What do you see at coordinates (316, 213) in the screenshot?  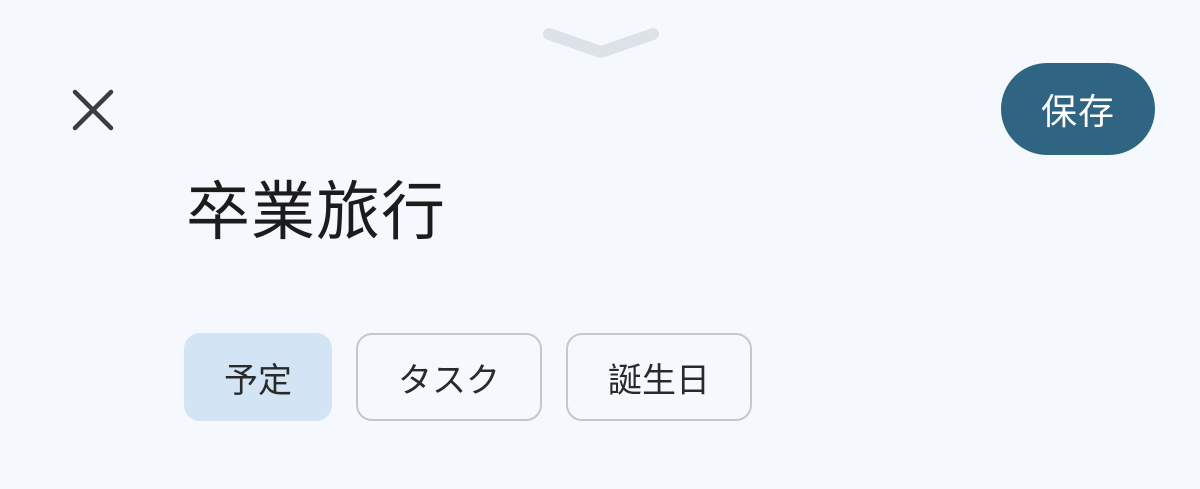 I see `event-title: 卒業旅行` at bounding box center [316, 213].